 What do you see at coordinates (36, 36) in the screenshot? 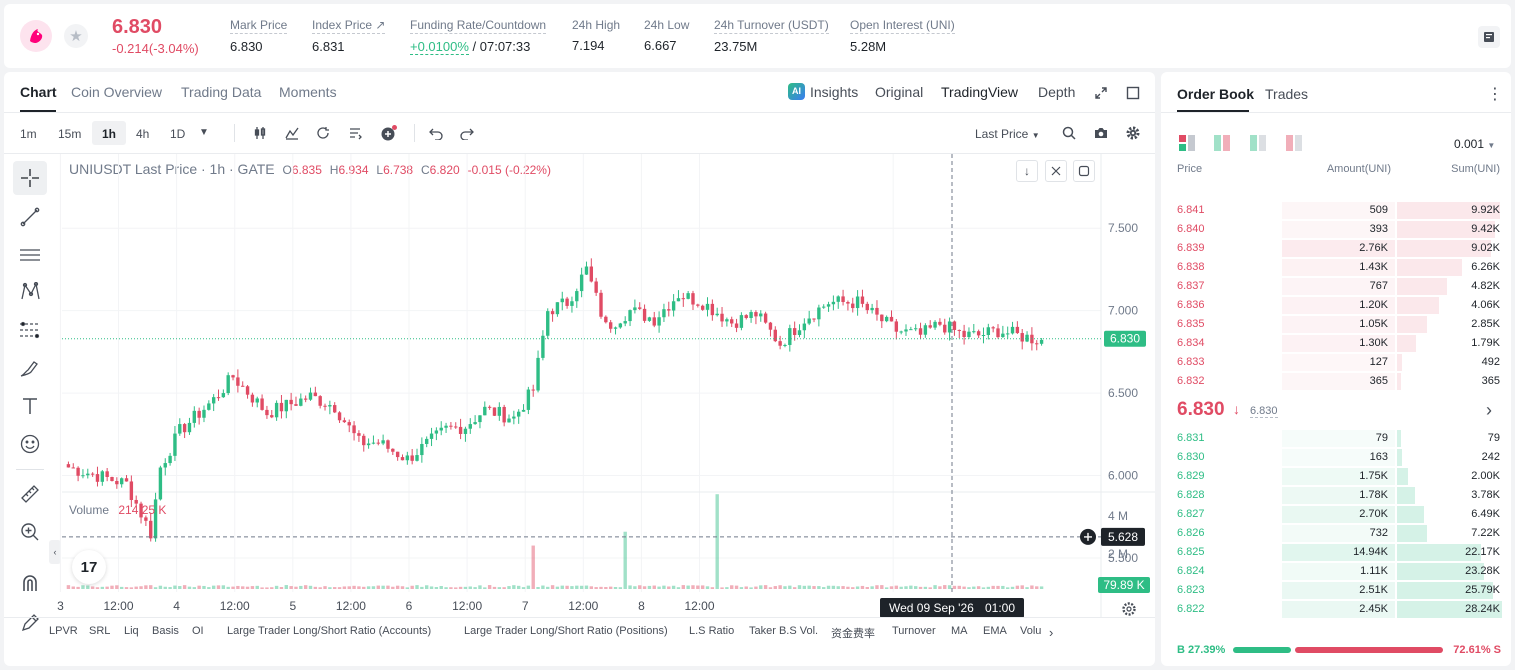
I see `coin-logo` at bounding box center [36, 36].